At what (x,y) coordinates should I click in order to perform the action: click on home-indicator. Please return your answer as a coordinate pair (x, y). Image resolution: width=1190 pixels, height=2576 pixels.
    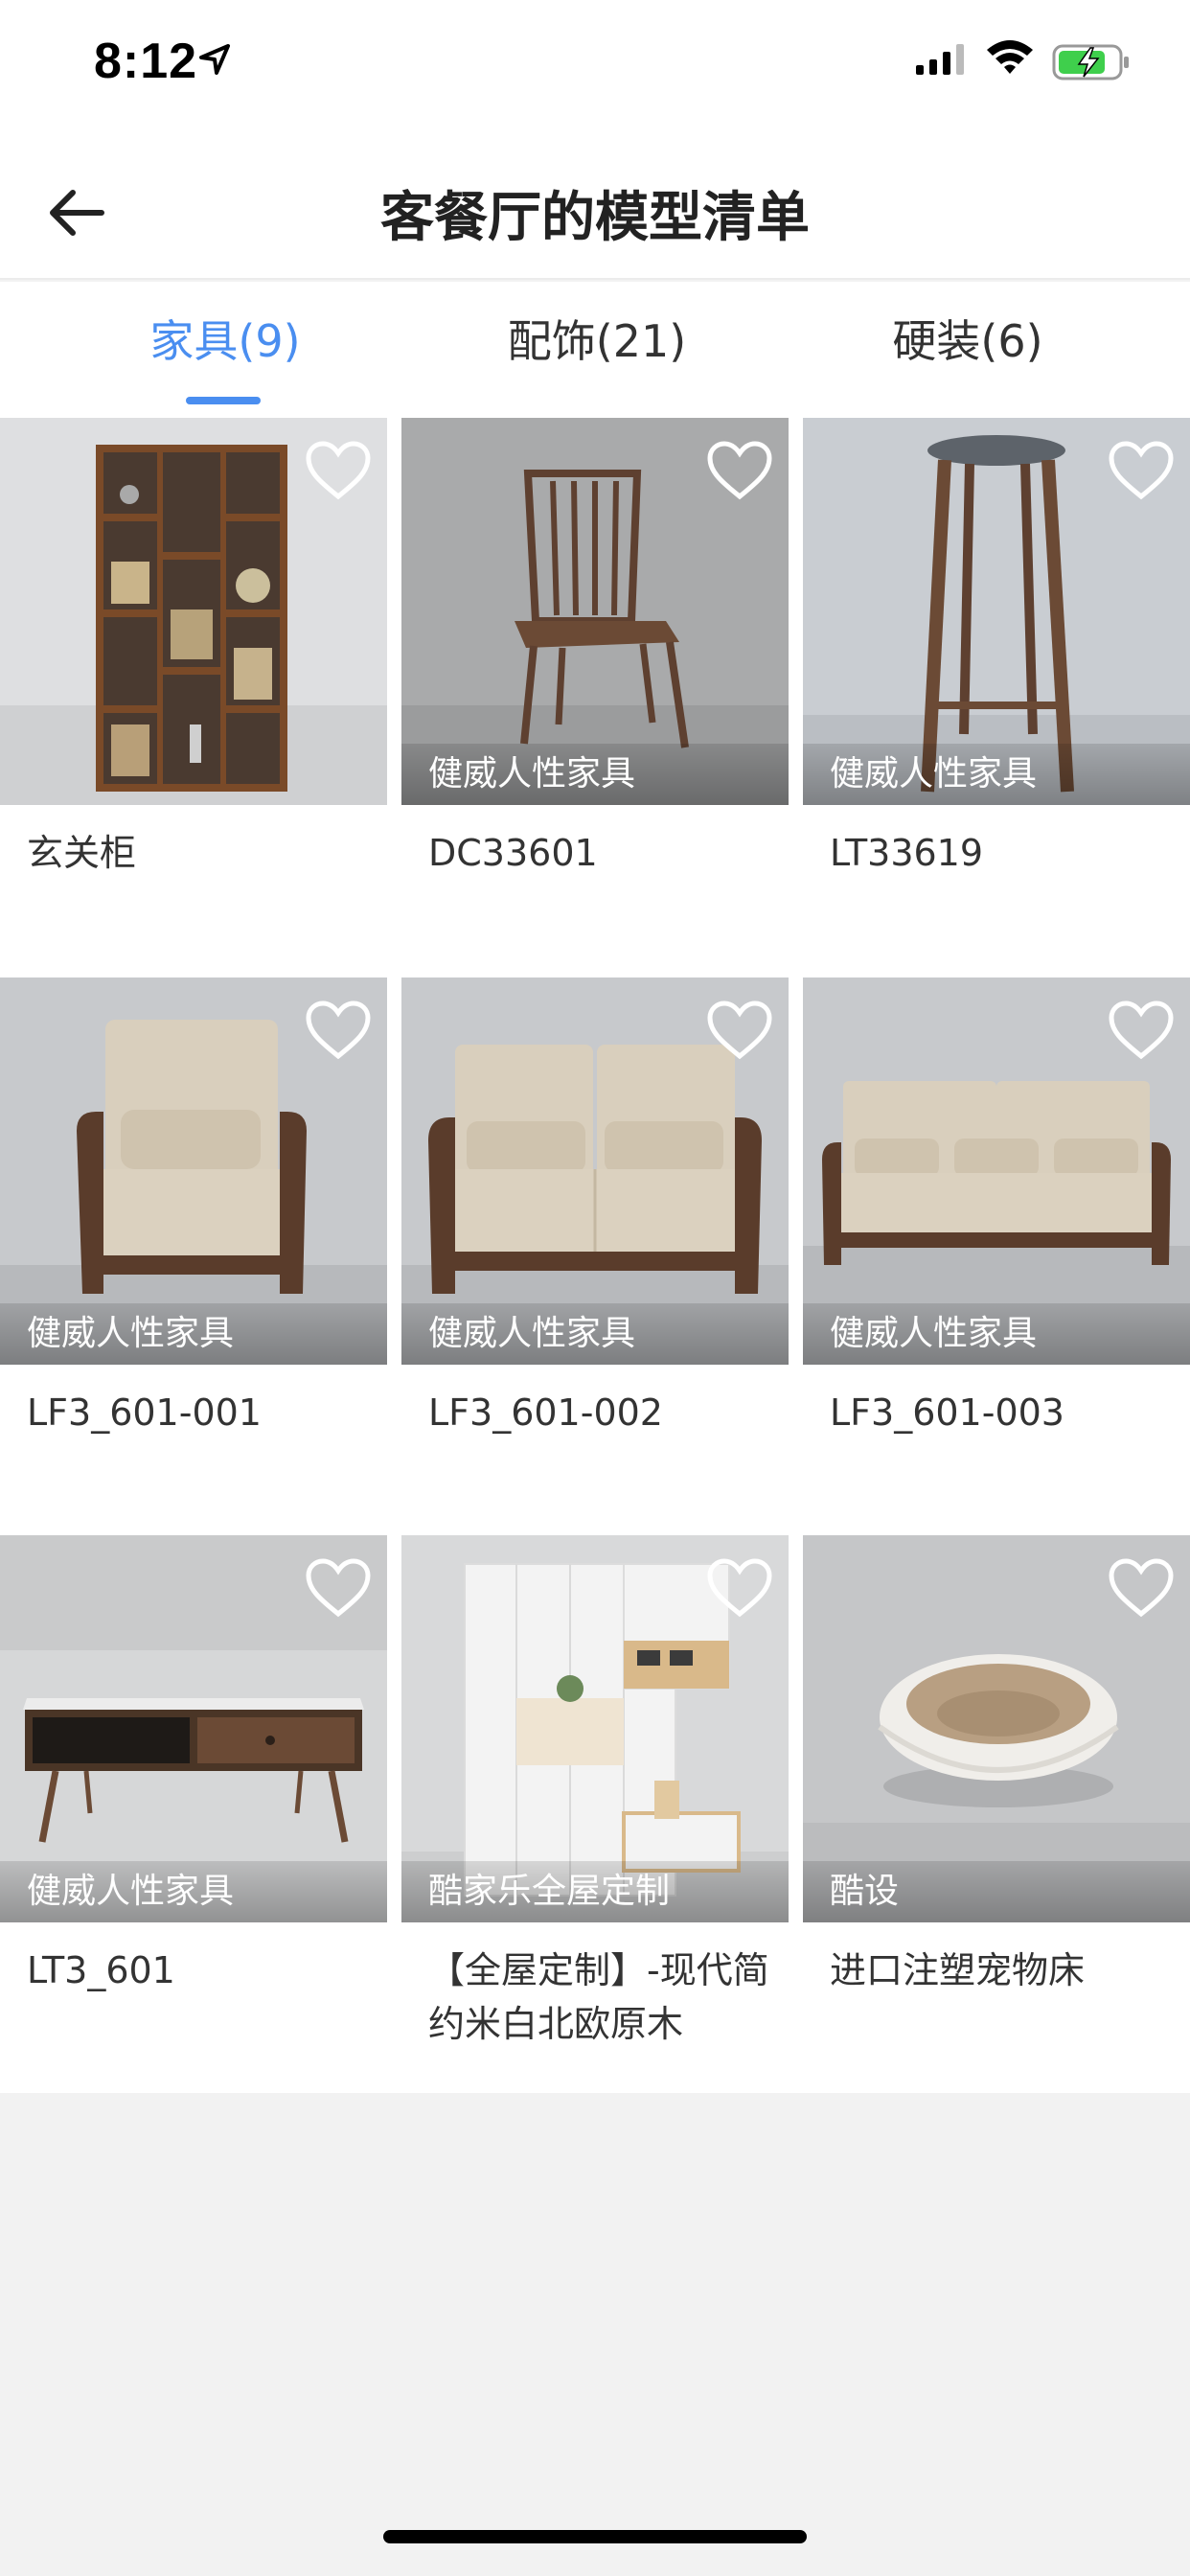
    Looking at the image, I should click on (595, 2536).